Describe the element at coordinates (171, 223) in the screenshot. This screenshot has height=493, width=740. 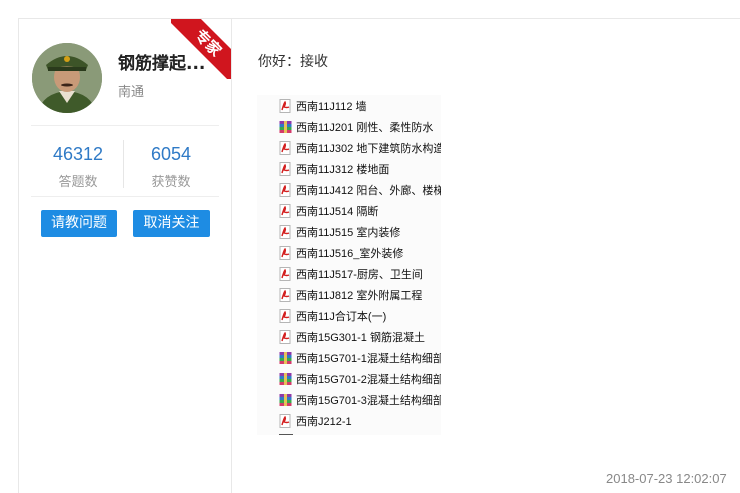
I see `unfollow-button: 取消关注` at that location.